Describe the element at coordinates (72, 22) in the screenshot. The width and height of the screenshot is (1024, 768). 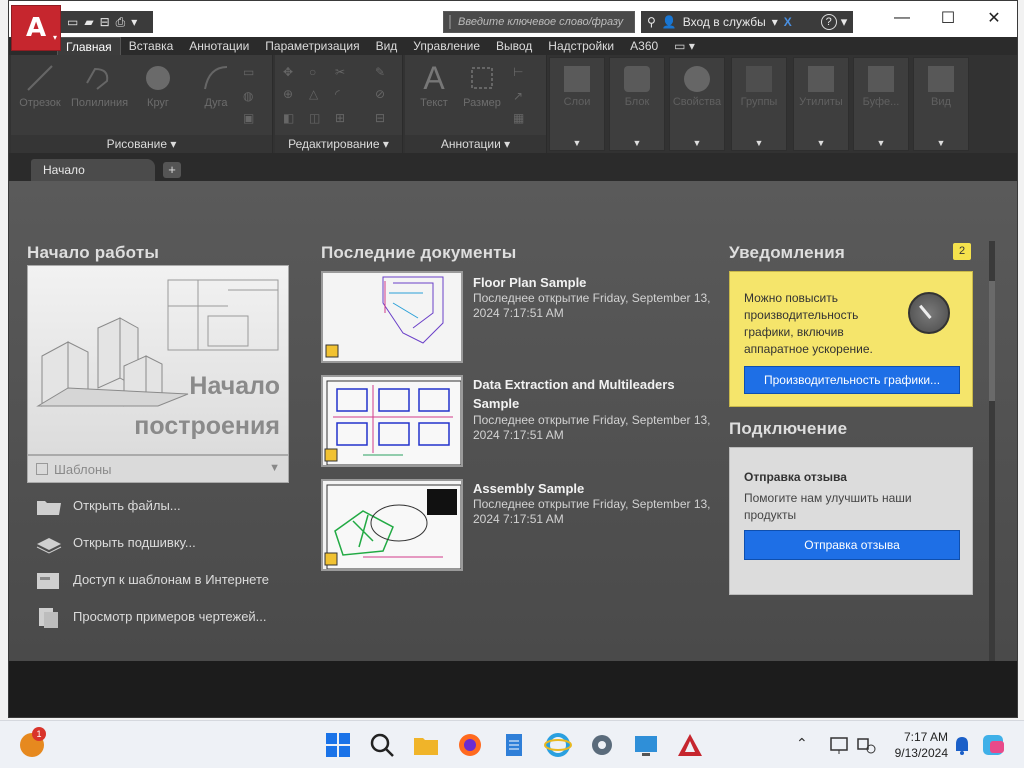
I see `new-file-icon: ▭` at that location.